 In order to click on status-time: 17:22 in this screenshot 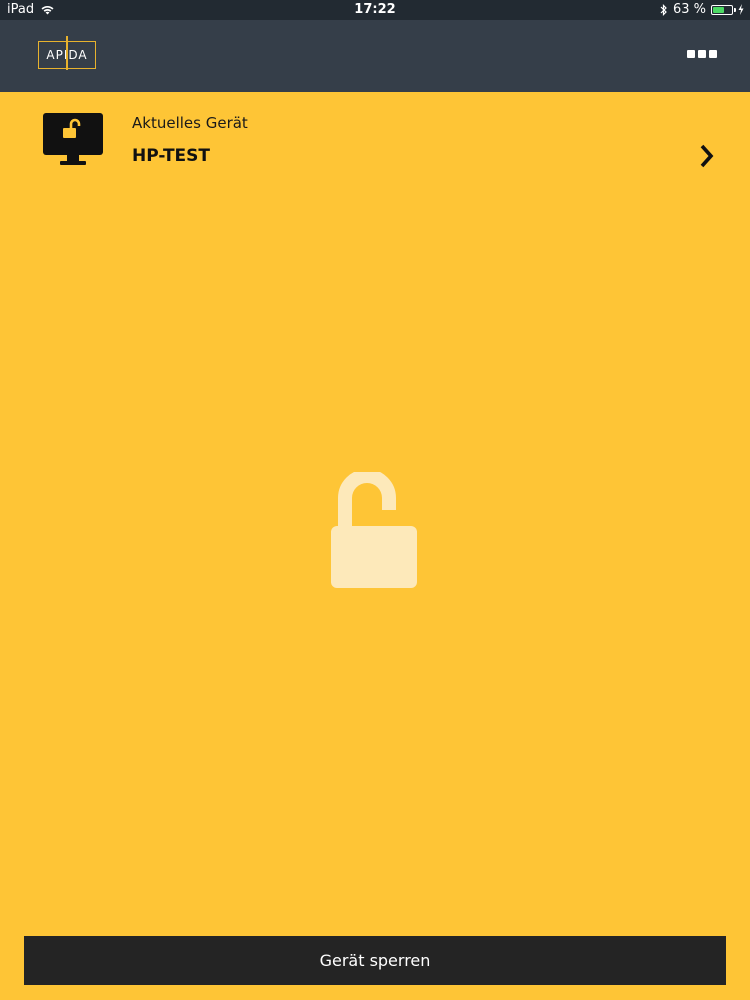, I will do `click(375, 9)`.